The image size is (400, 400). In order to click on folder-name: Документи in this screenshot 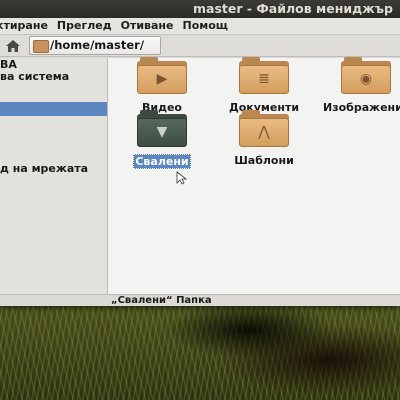, I will do `click(264, 107)`.